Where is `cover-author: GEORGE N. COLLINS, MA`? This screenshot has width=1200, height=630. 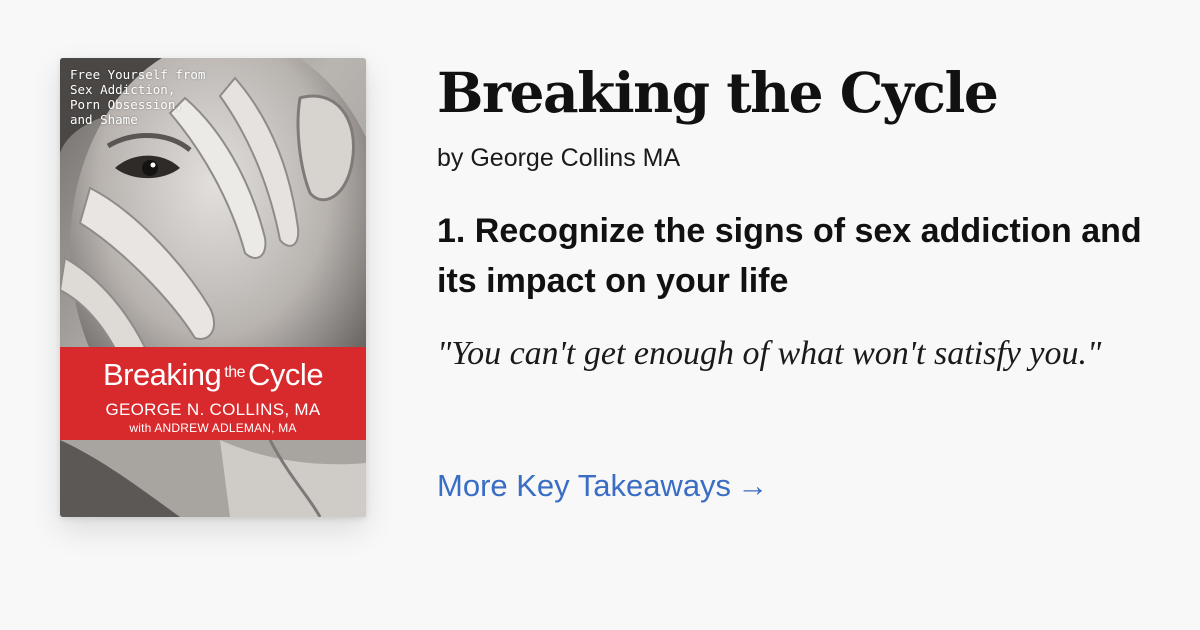
cover-author: GEORGE N. COLLINS, MA is located at coordinates (213, 409).